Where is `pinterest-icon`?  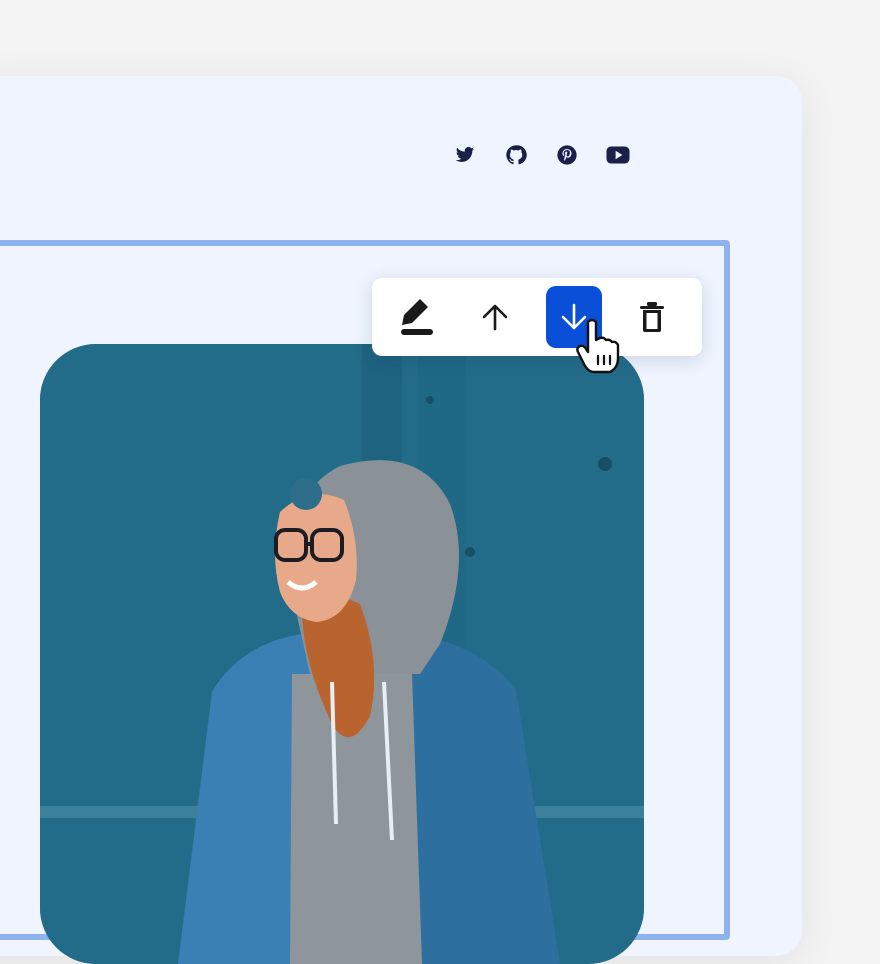 pinterest-icon is located at coordinates (566, 154).